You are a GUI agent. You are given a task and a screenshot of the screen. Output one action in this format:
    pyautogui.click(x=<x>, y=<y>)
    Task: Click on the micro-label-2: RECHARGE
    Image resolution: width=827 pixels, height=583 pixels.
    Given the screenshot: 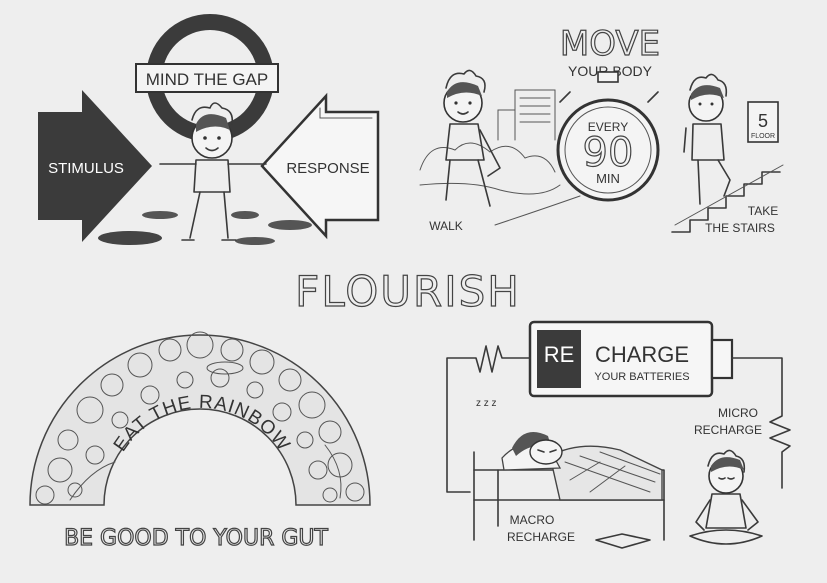 What is the action you would take?
    pyautogui.click(x=728, y=430)
    